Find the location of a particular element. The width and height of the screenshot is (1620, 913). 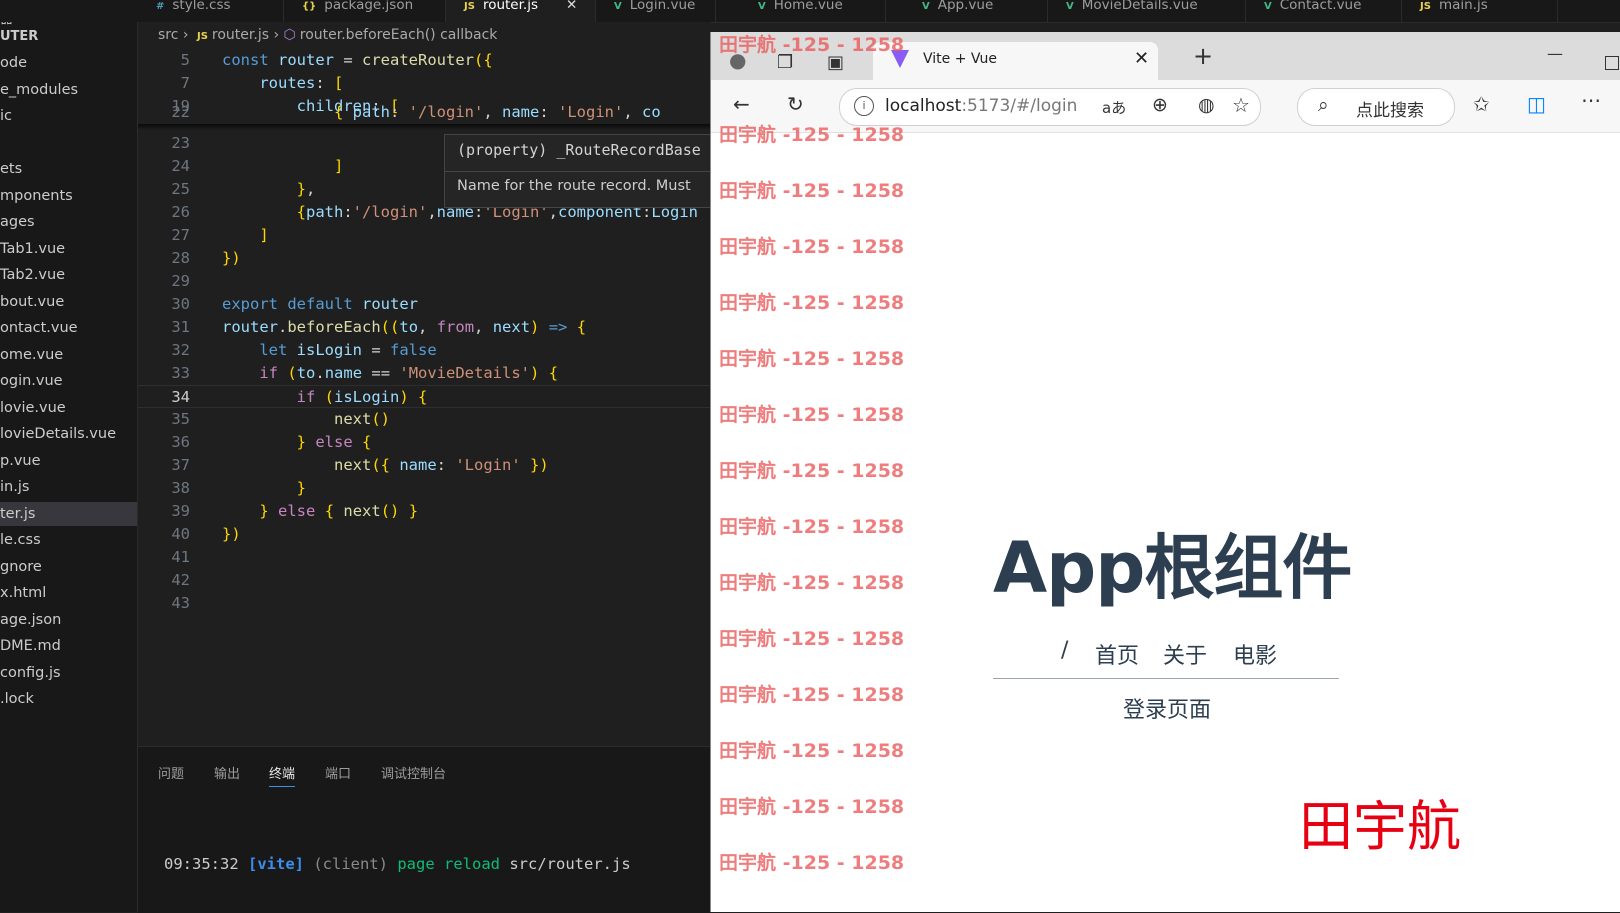

file-tree-item: ode is located at coordinates (68, 63).